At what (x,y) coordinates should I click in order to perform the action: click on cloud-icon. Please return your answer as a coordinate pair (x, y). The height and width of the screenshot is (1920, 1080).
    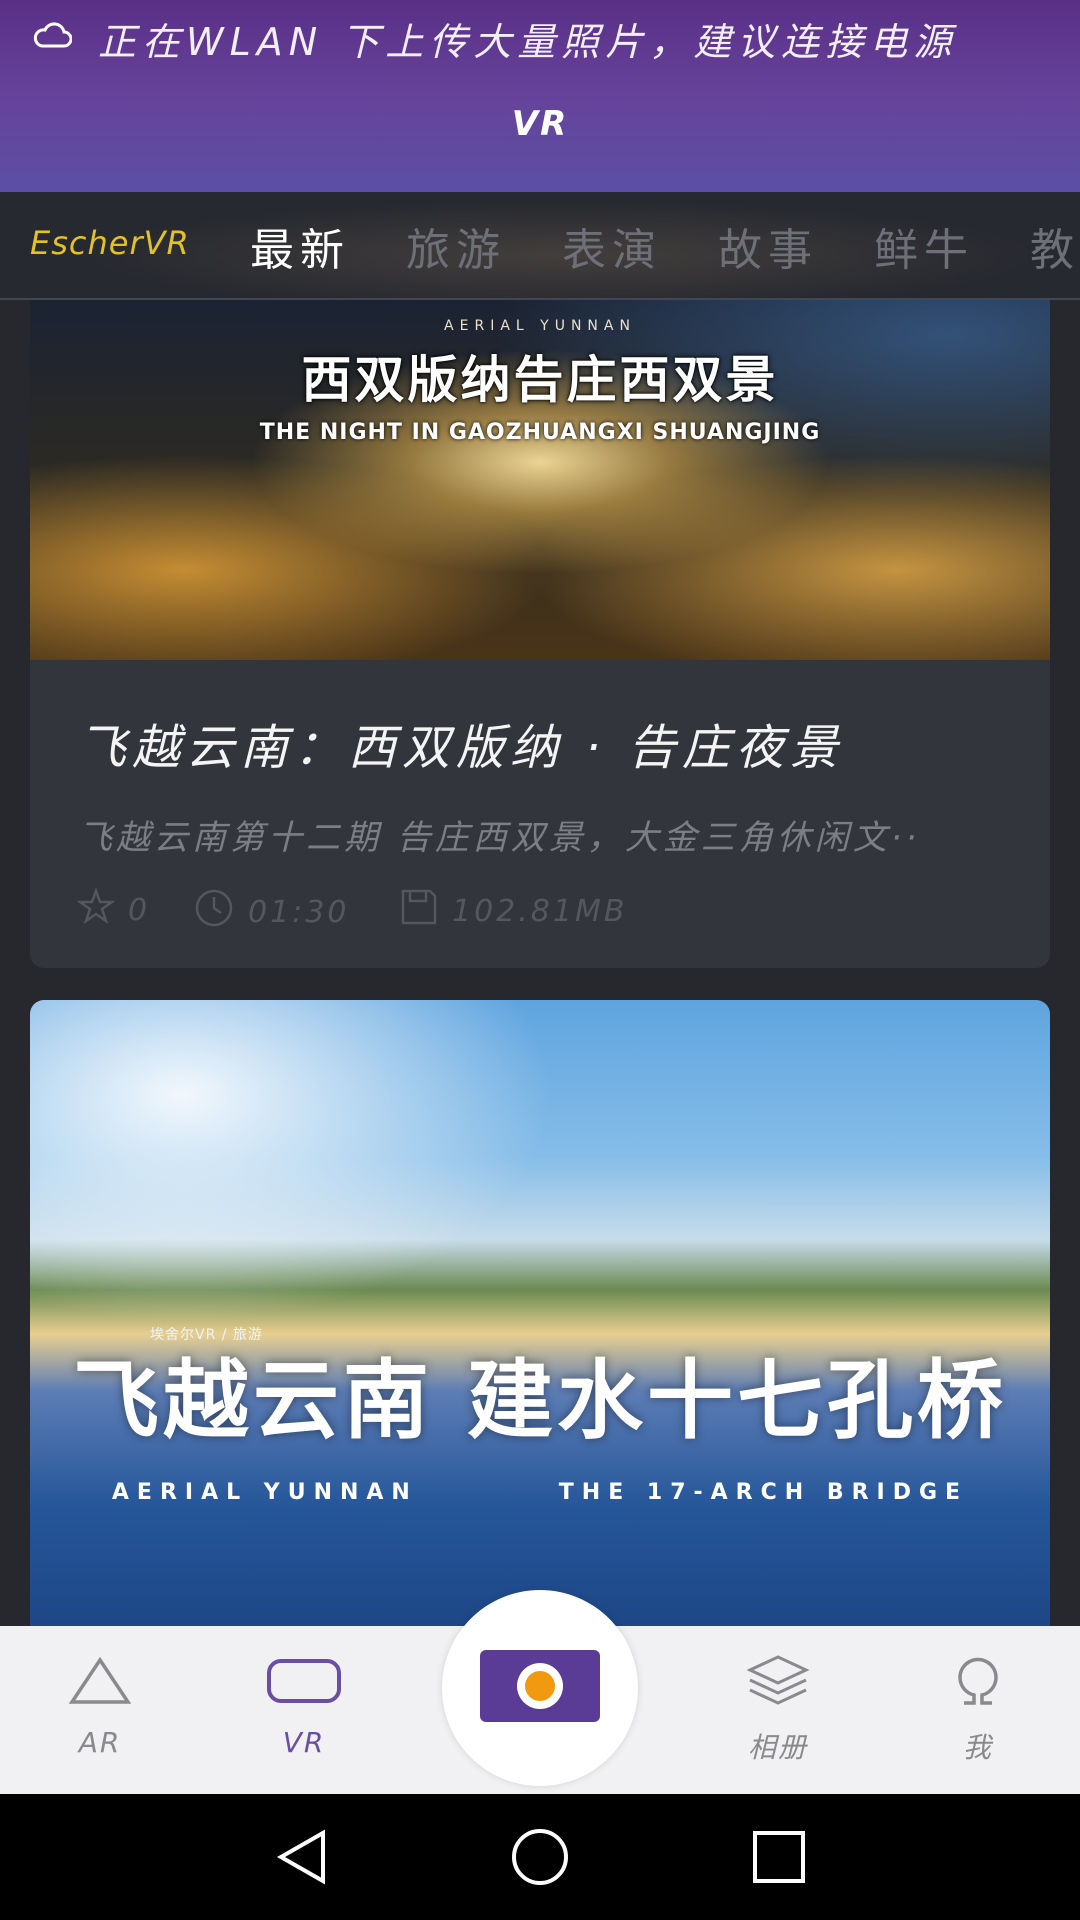
    Looking at the image, I should click on (52, 38).